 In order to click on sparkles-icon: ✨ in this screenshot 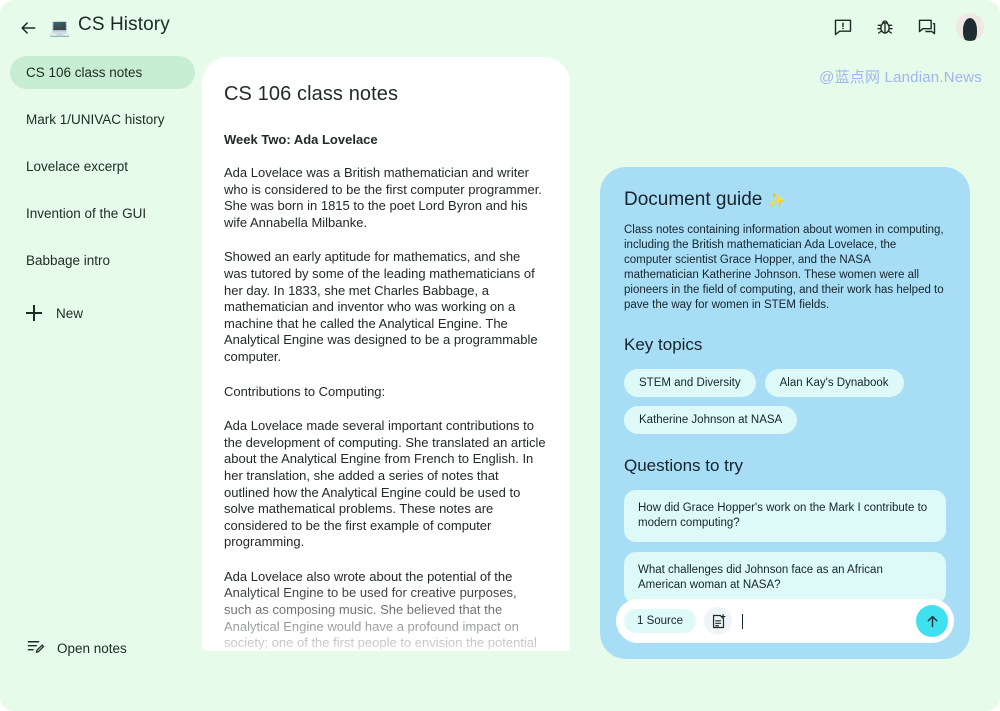, I will do `click(777, 199)`.